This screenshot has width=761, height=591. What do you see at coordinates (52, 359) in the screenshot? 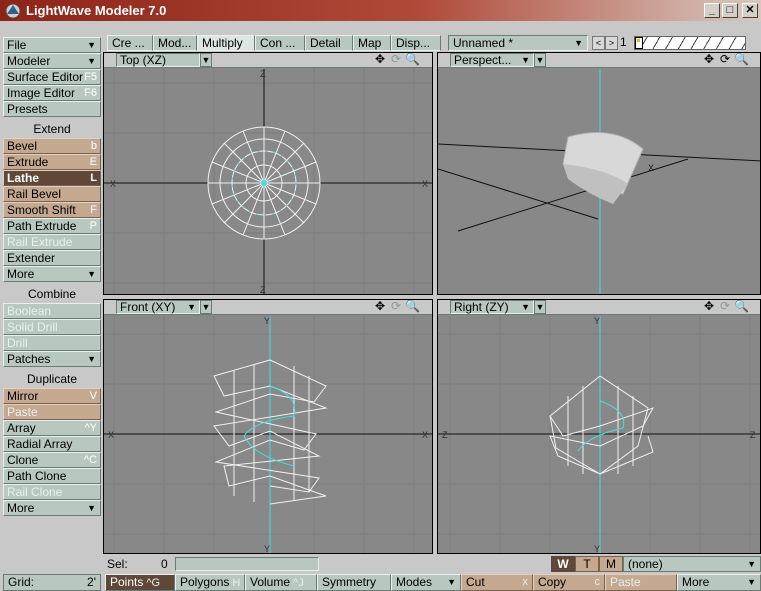
I see `patches-menu: Patches ▼` at bounding box center [52, 359].